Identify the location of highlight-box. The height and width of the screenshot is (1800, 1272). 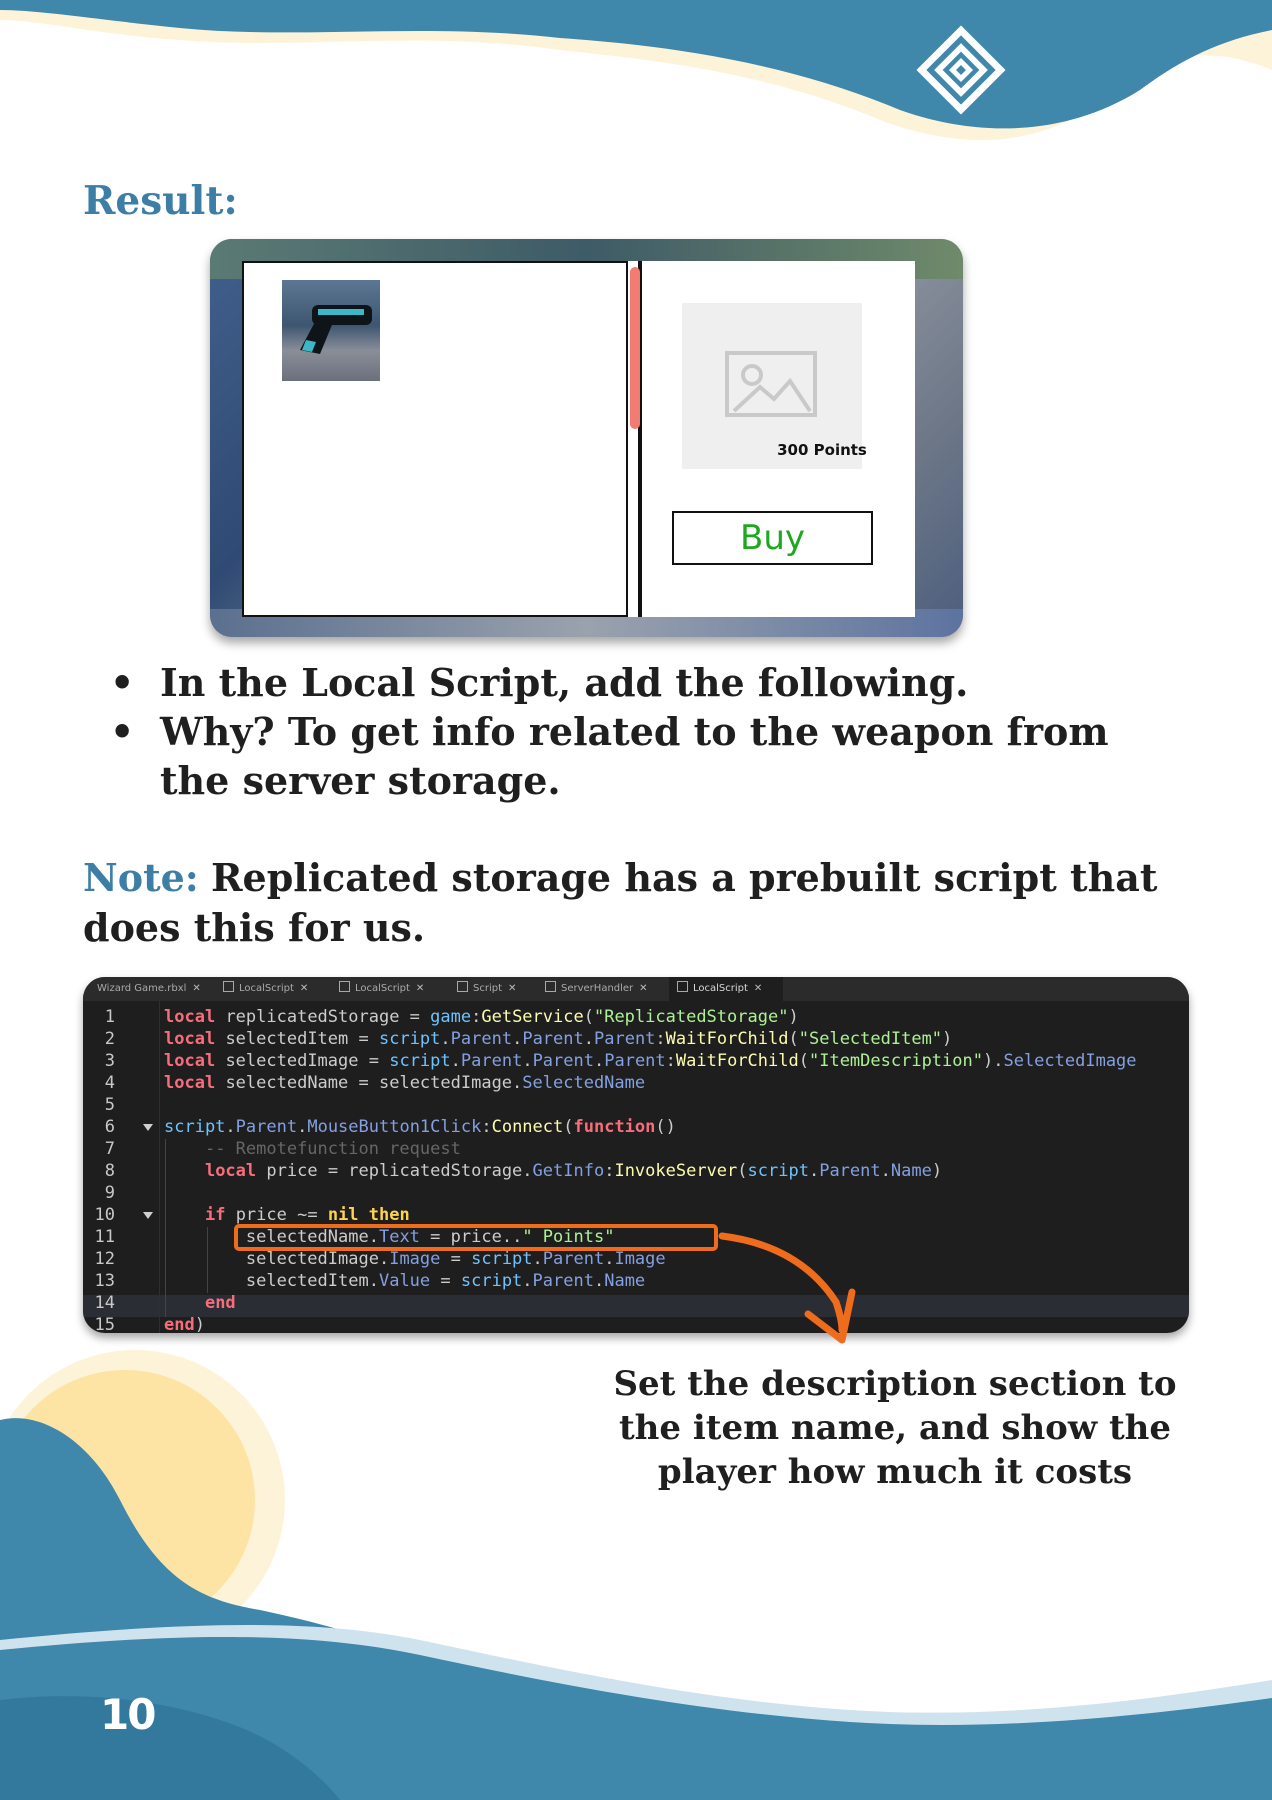
(476, 1237).